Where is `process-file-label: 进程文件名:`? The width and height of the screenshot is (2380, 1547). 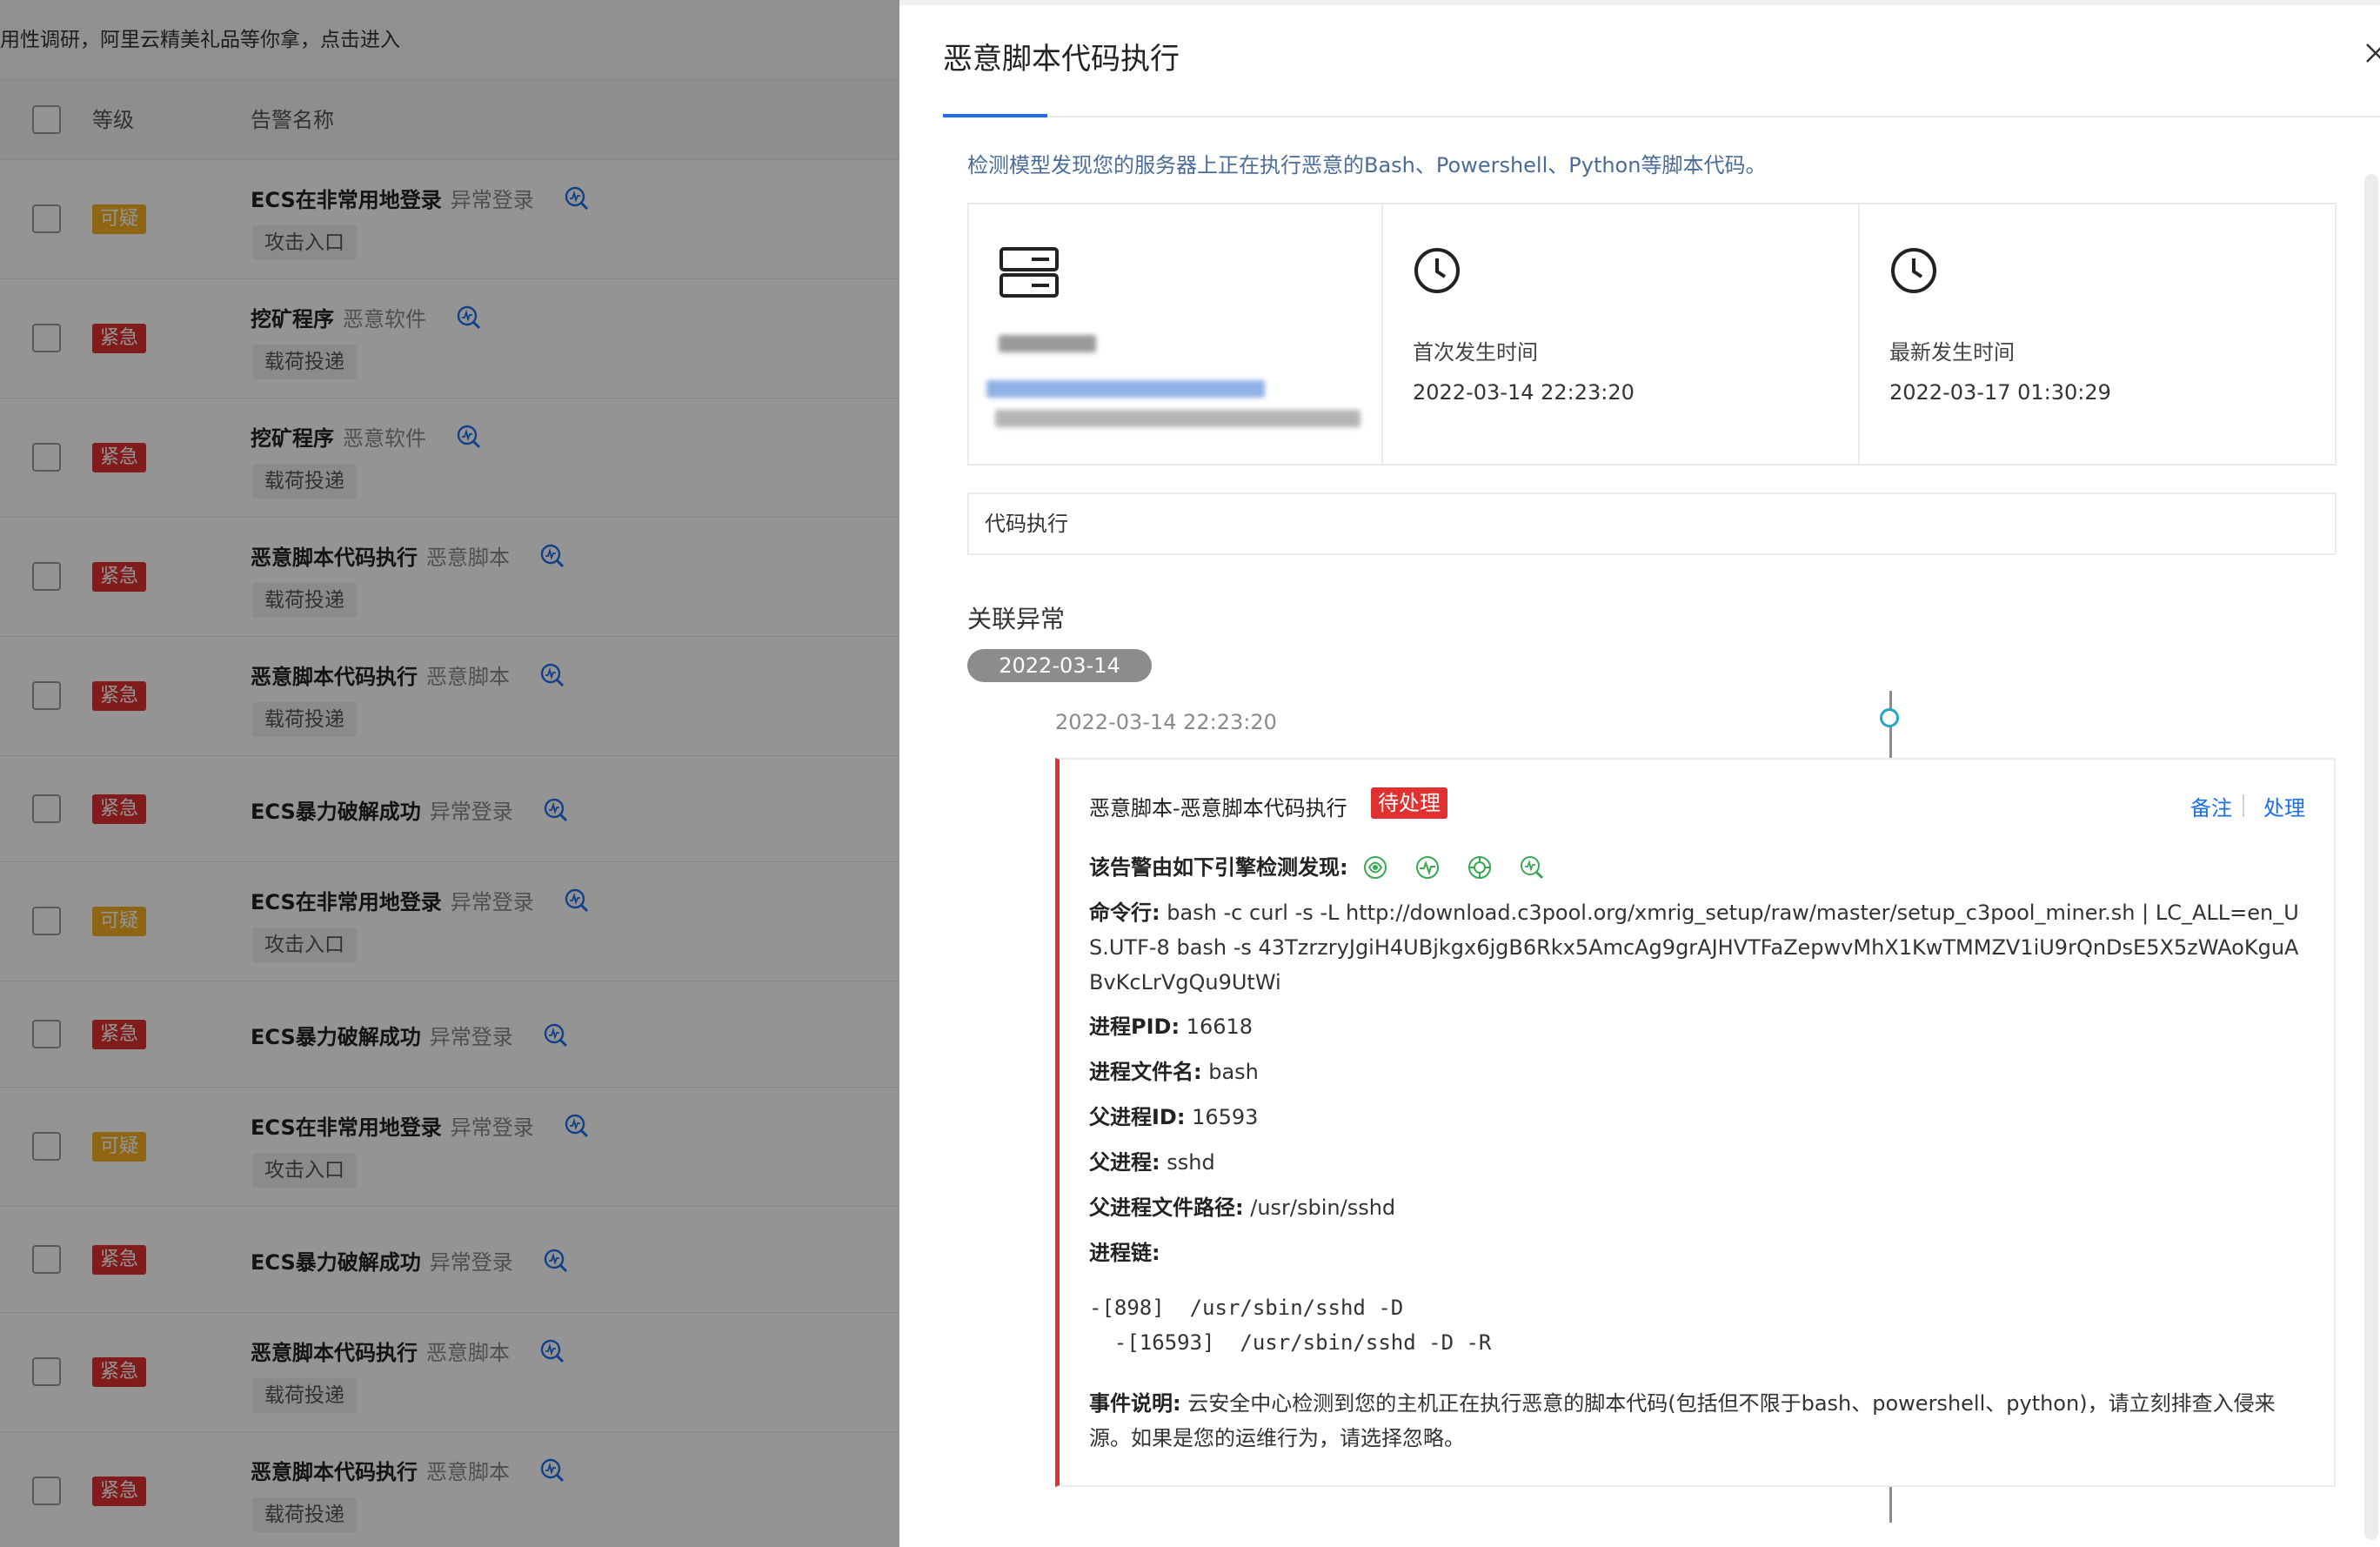
process-file-label: 进程文件名: is located at coordinates (1145, 1072).